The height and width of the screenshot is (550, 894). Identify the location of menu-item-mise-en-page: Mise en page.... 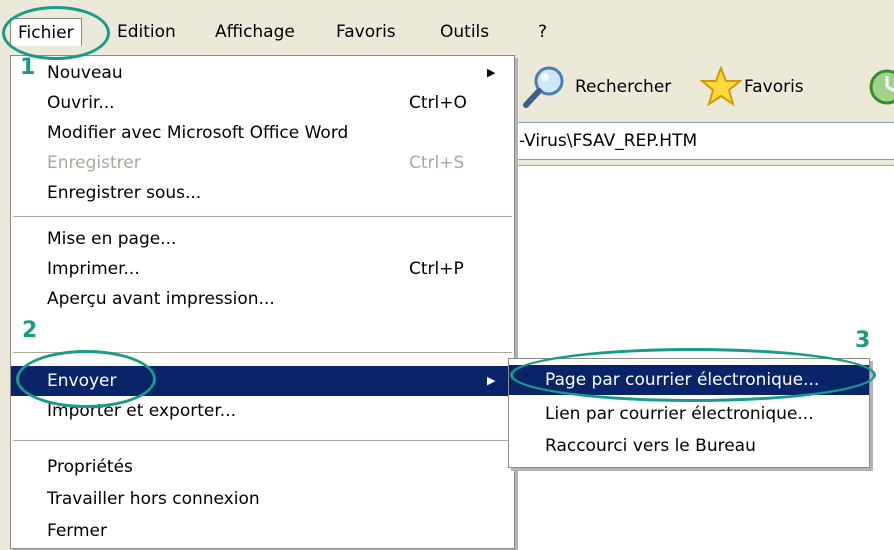
(262, 239).